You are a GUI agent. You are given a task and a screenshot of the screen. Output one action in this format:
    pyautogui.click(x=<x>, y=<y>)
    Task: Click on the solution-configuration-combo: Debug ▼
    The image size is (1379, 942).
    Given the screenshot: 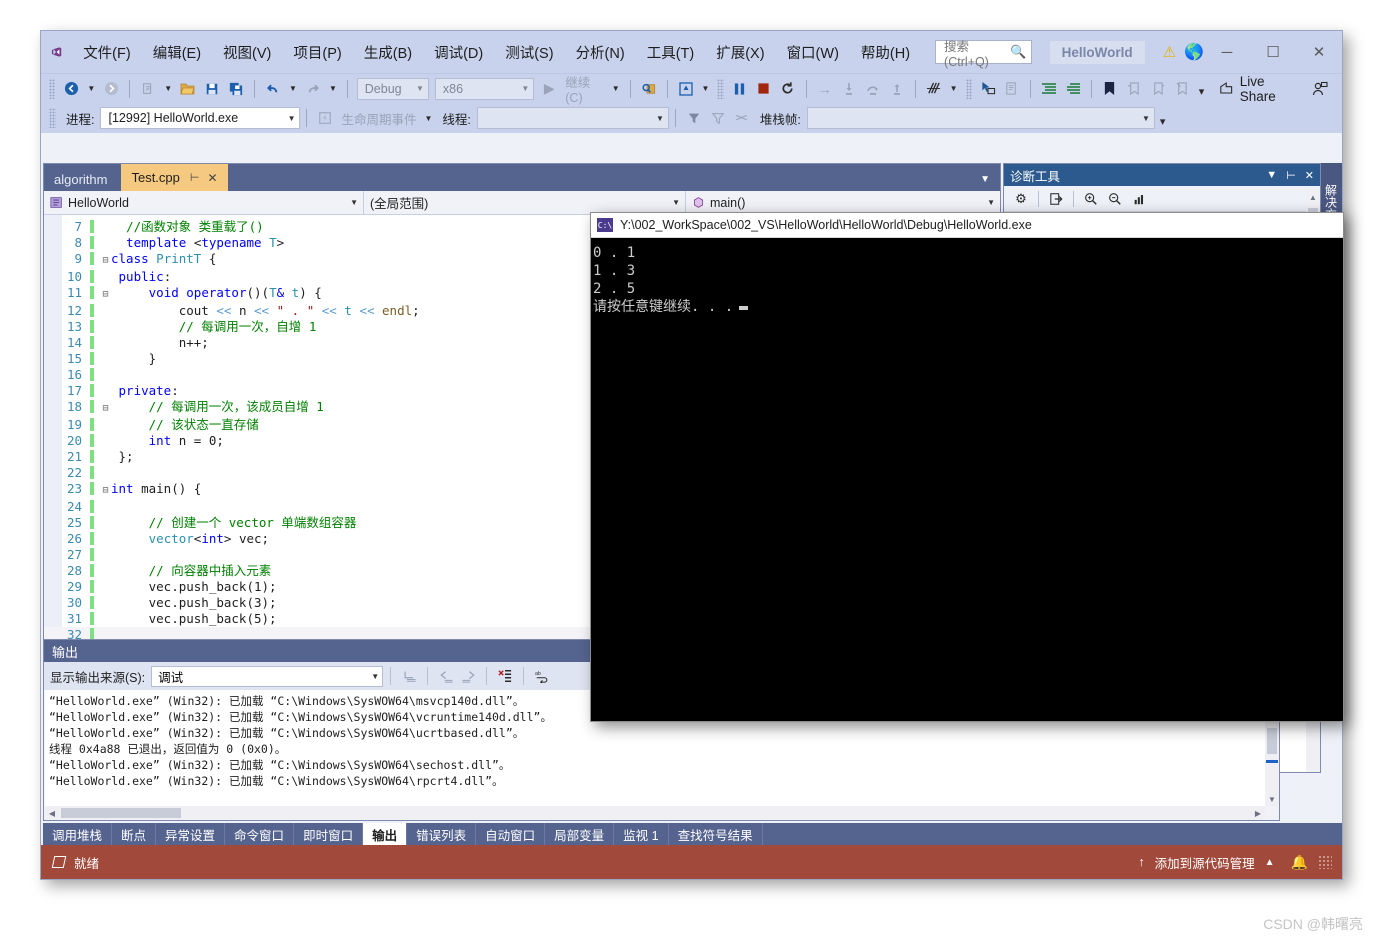 What is the action you would take?
    pyautogui.click(x=392, y=88)
    